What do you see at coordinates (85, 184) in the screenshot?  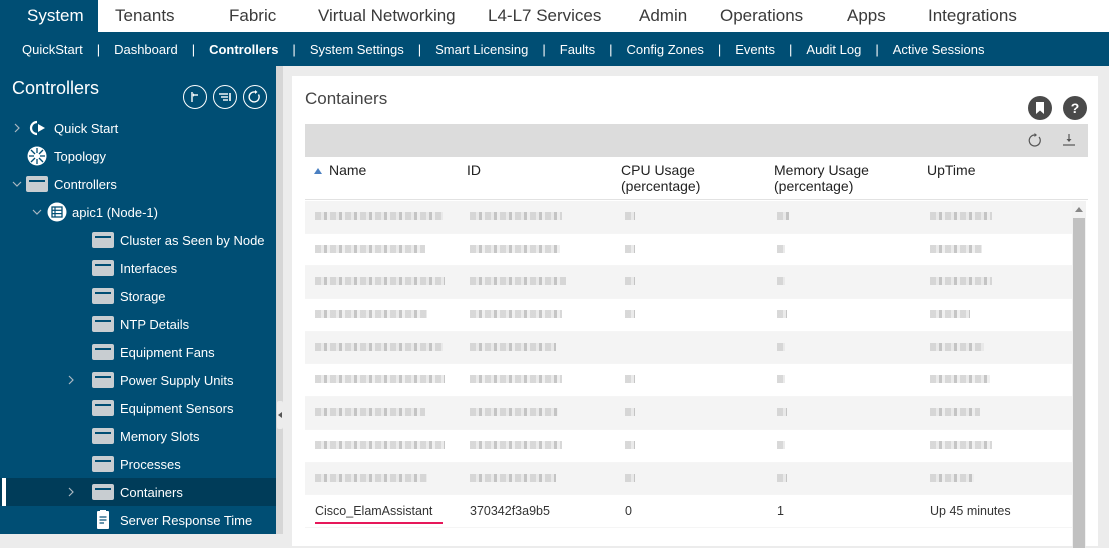 I see `tree-item-label: Controllers` at bounding box center [85, 184].